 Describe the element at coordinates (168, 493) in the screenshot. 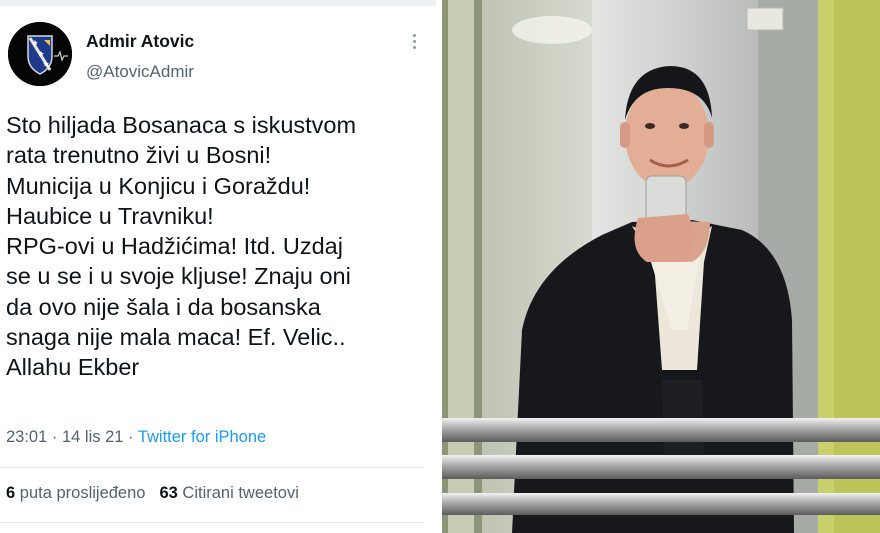

I see `quotes-count: 63` at that location.